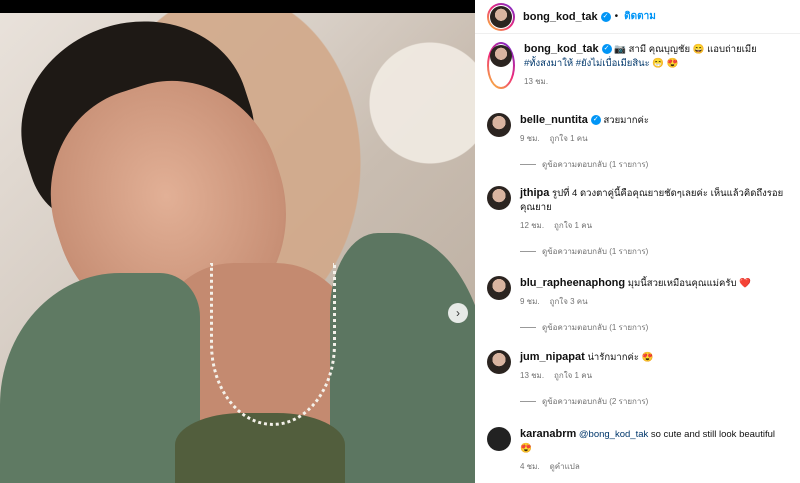  I want to click on comment-text: so cute and still look beautiful, so click(711, 434).